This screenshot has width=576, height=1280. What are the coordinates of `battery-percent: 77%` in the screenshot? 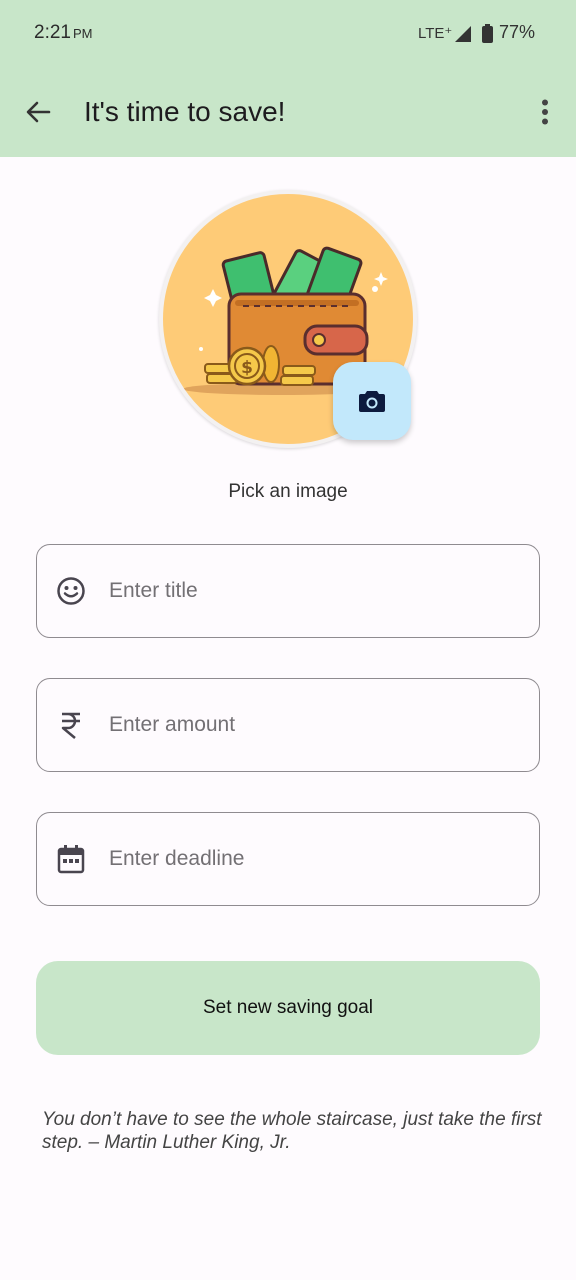 It's located at (517, 32).